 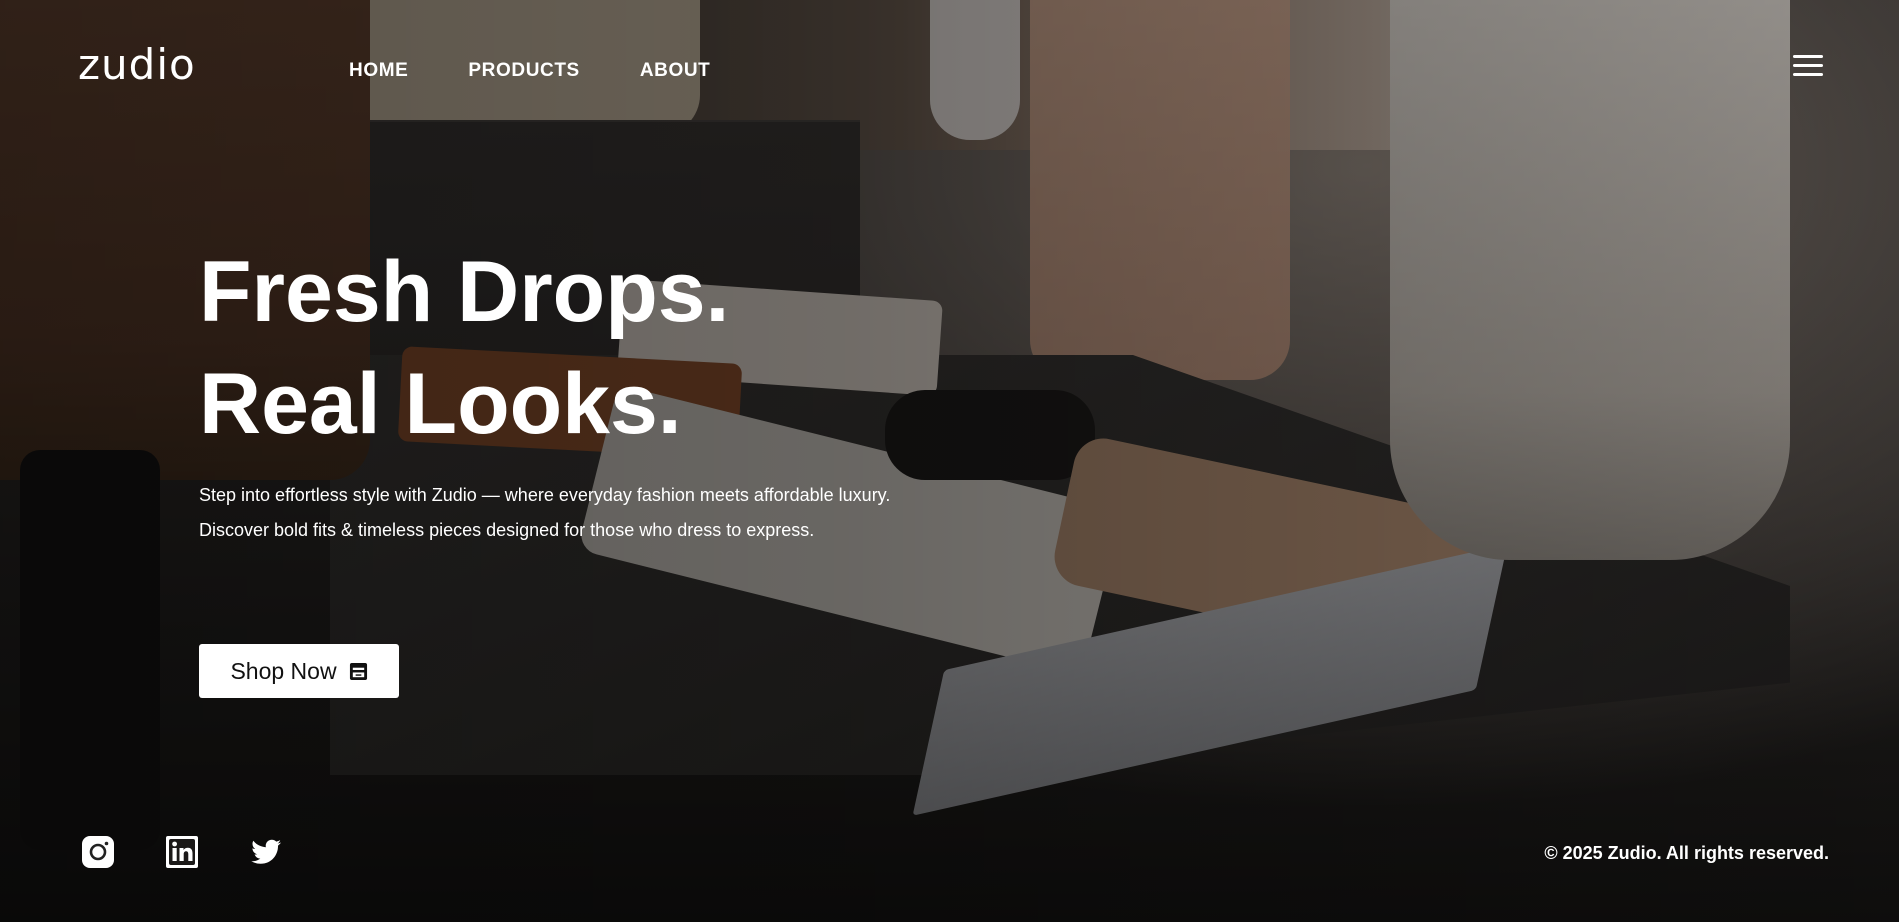 I want to click on social-links, so click(x=182, y=852).